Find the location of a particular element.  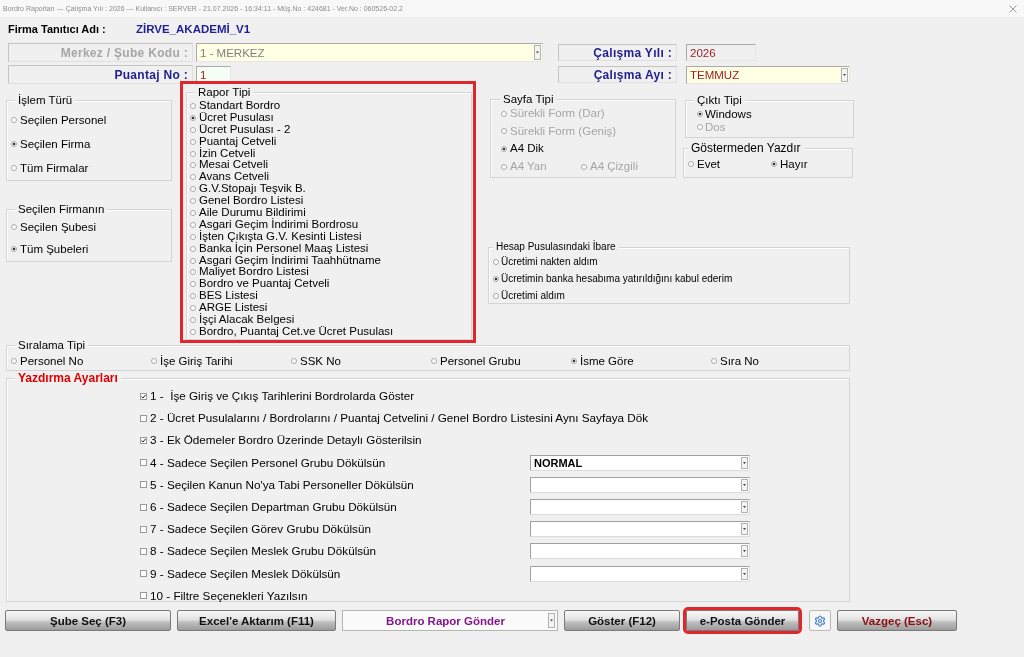

group-title: Hesap Pusulasındaki İbare is located at coordinates (556, 247).